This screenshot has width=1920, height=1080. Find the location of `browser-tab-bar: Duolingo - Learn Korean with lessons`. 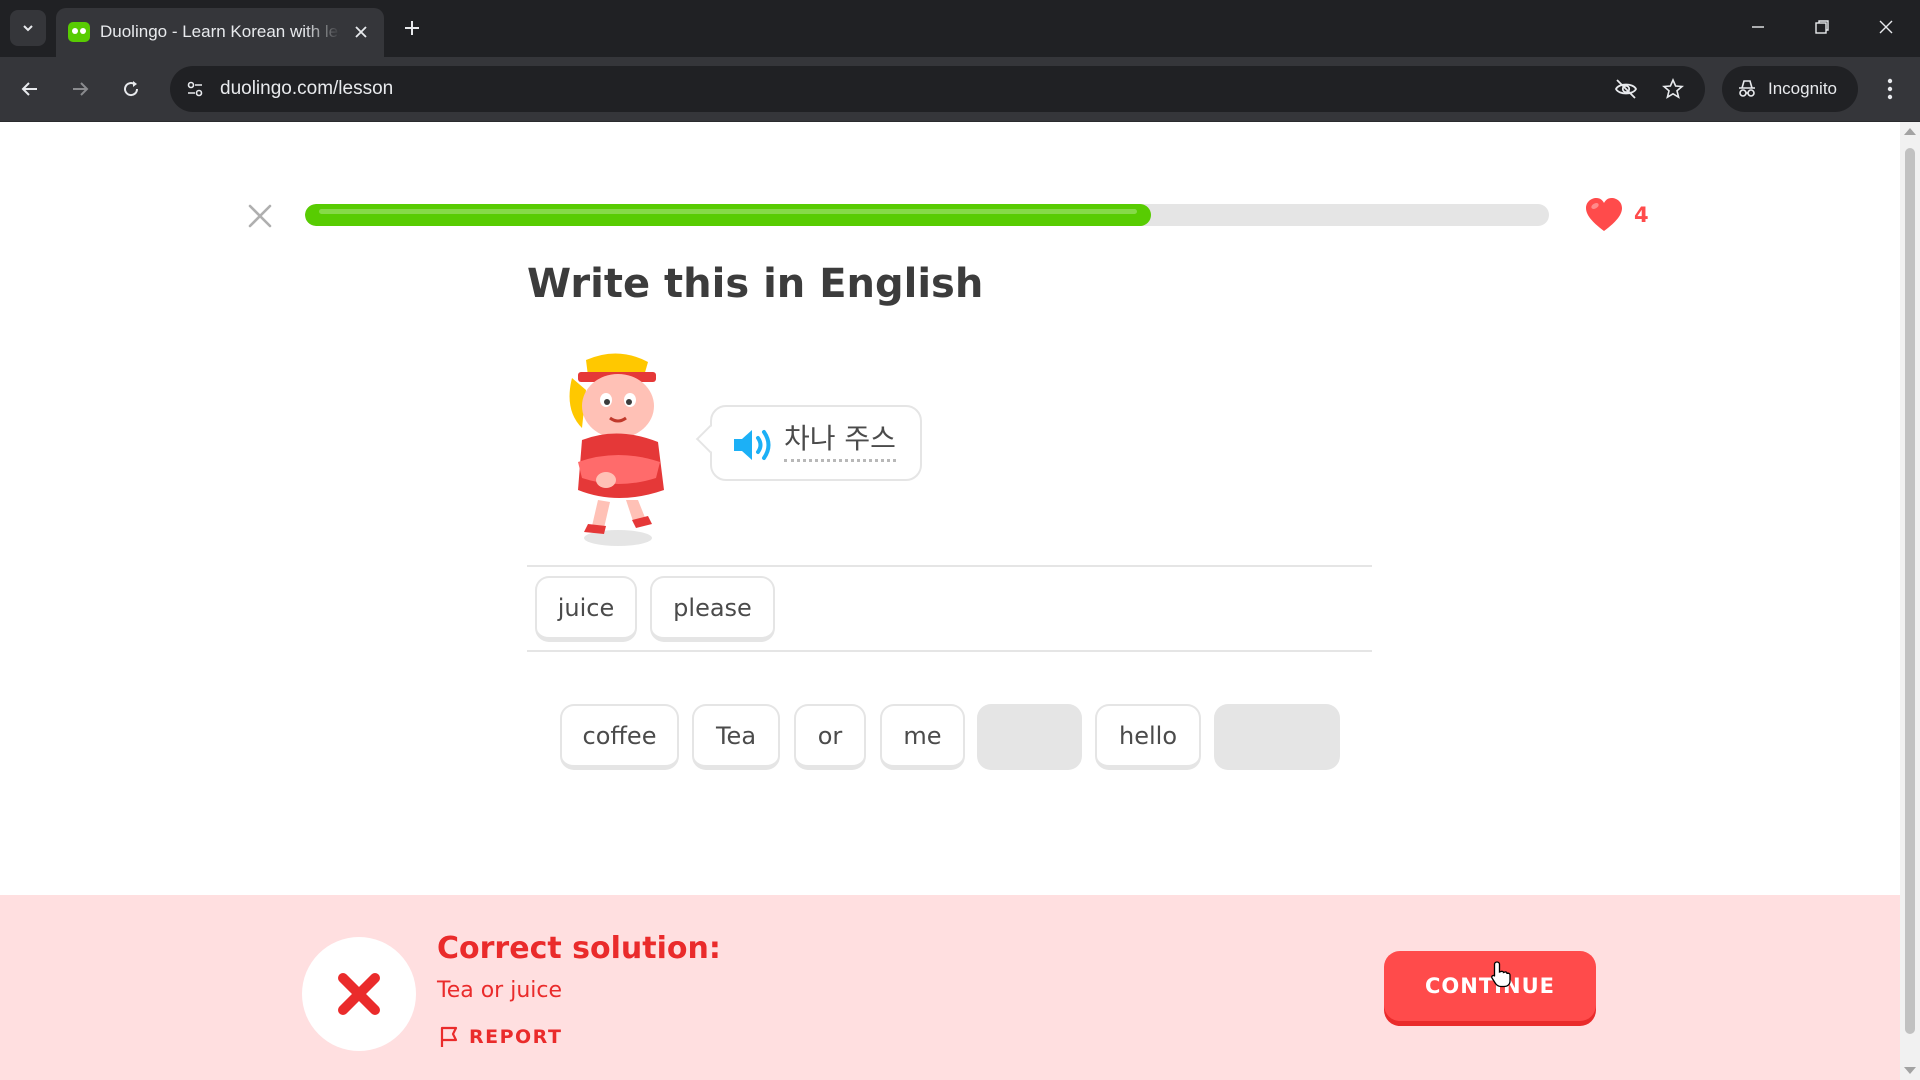

browser-tab-bar: Duolingo - Learn Korean with lessons is located at coordinates (960, 28).